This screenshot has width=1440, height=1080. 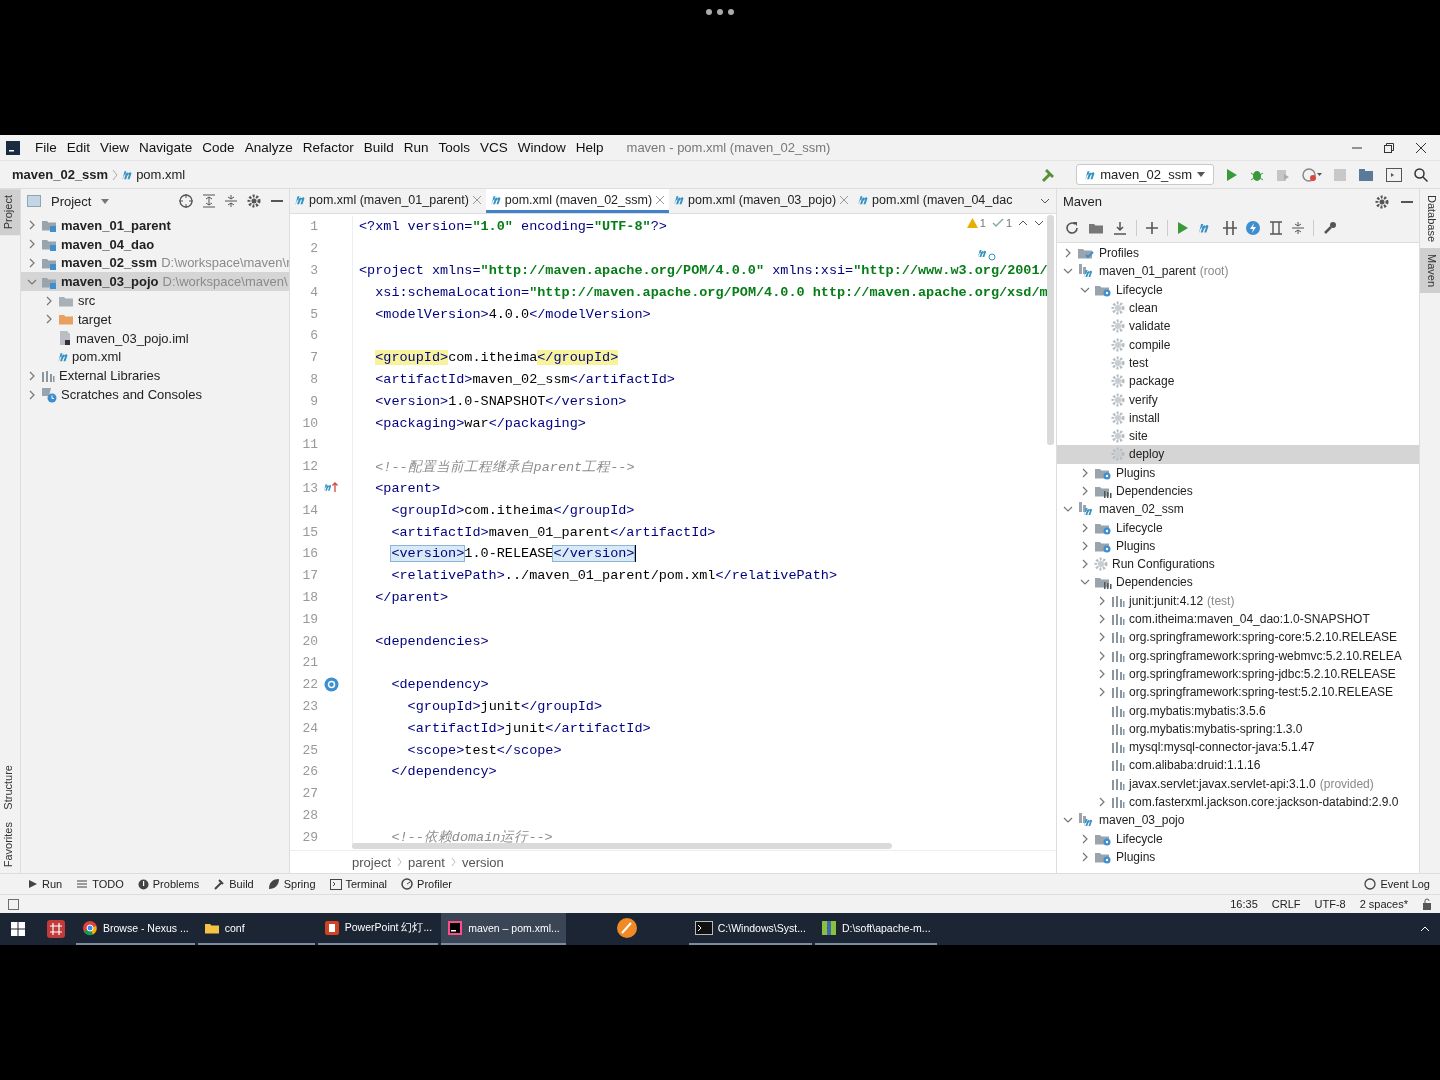 I want to click on tree-item: org.springframework:spring-test:5.2.10.RELEASE, so click(x=1238, y=692).